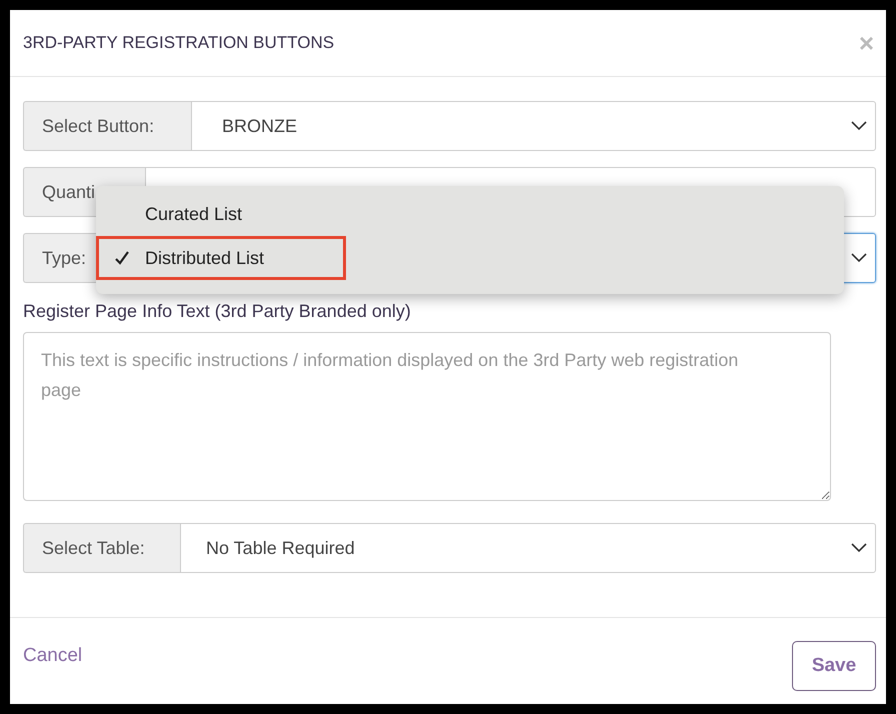  Describe the element at coordinates (217, 311) in the screenshot. I see `field-label: Register Page Info Text (3rd Party Branded only)` at that location.